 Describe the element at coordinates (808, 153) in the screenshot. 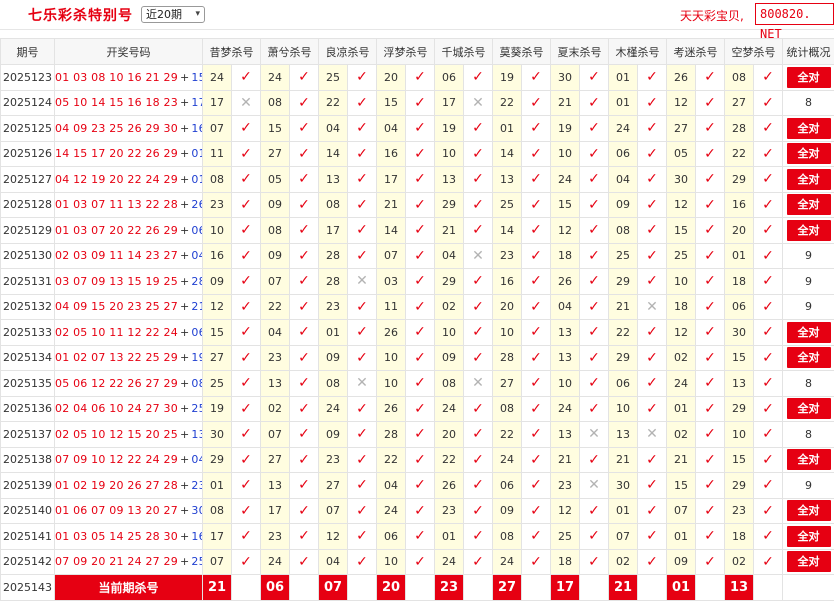

I see `stats-cell: 全对` at that location.